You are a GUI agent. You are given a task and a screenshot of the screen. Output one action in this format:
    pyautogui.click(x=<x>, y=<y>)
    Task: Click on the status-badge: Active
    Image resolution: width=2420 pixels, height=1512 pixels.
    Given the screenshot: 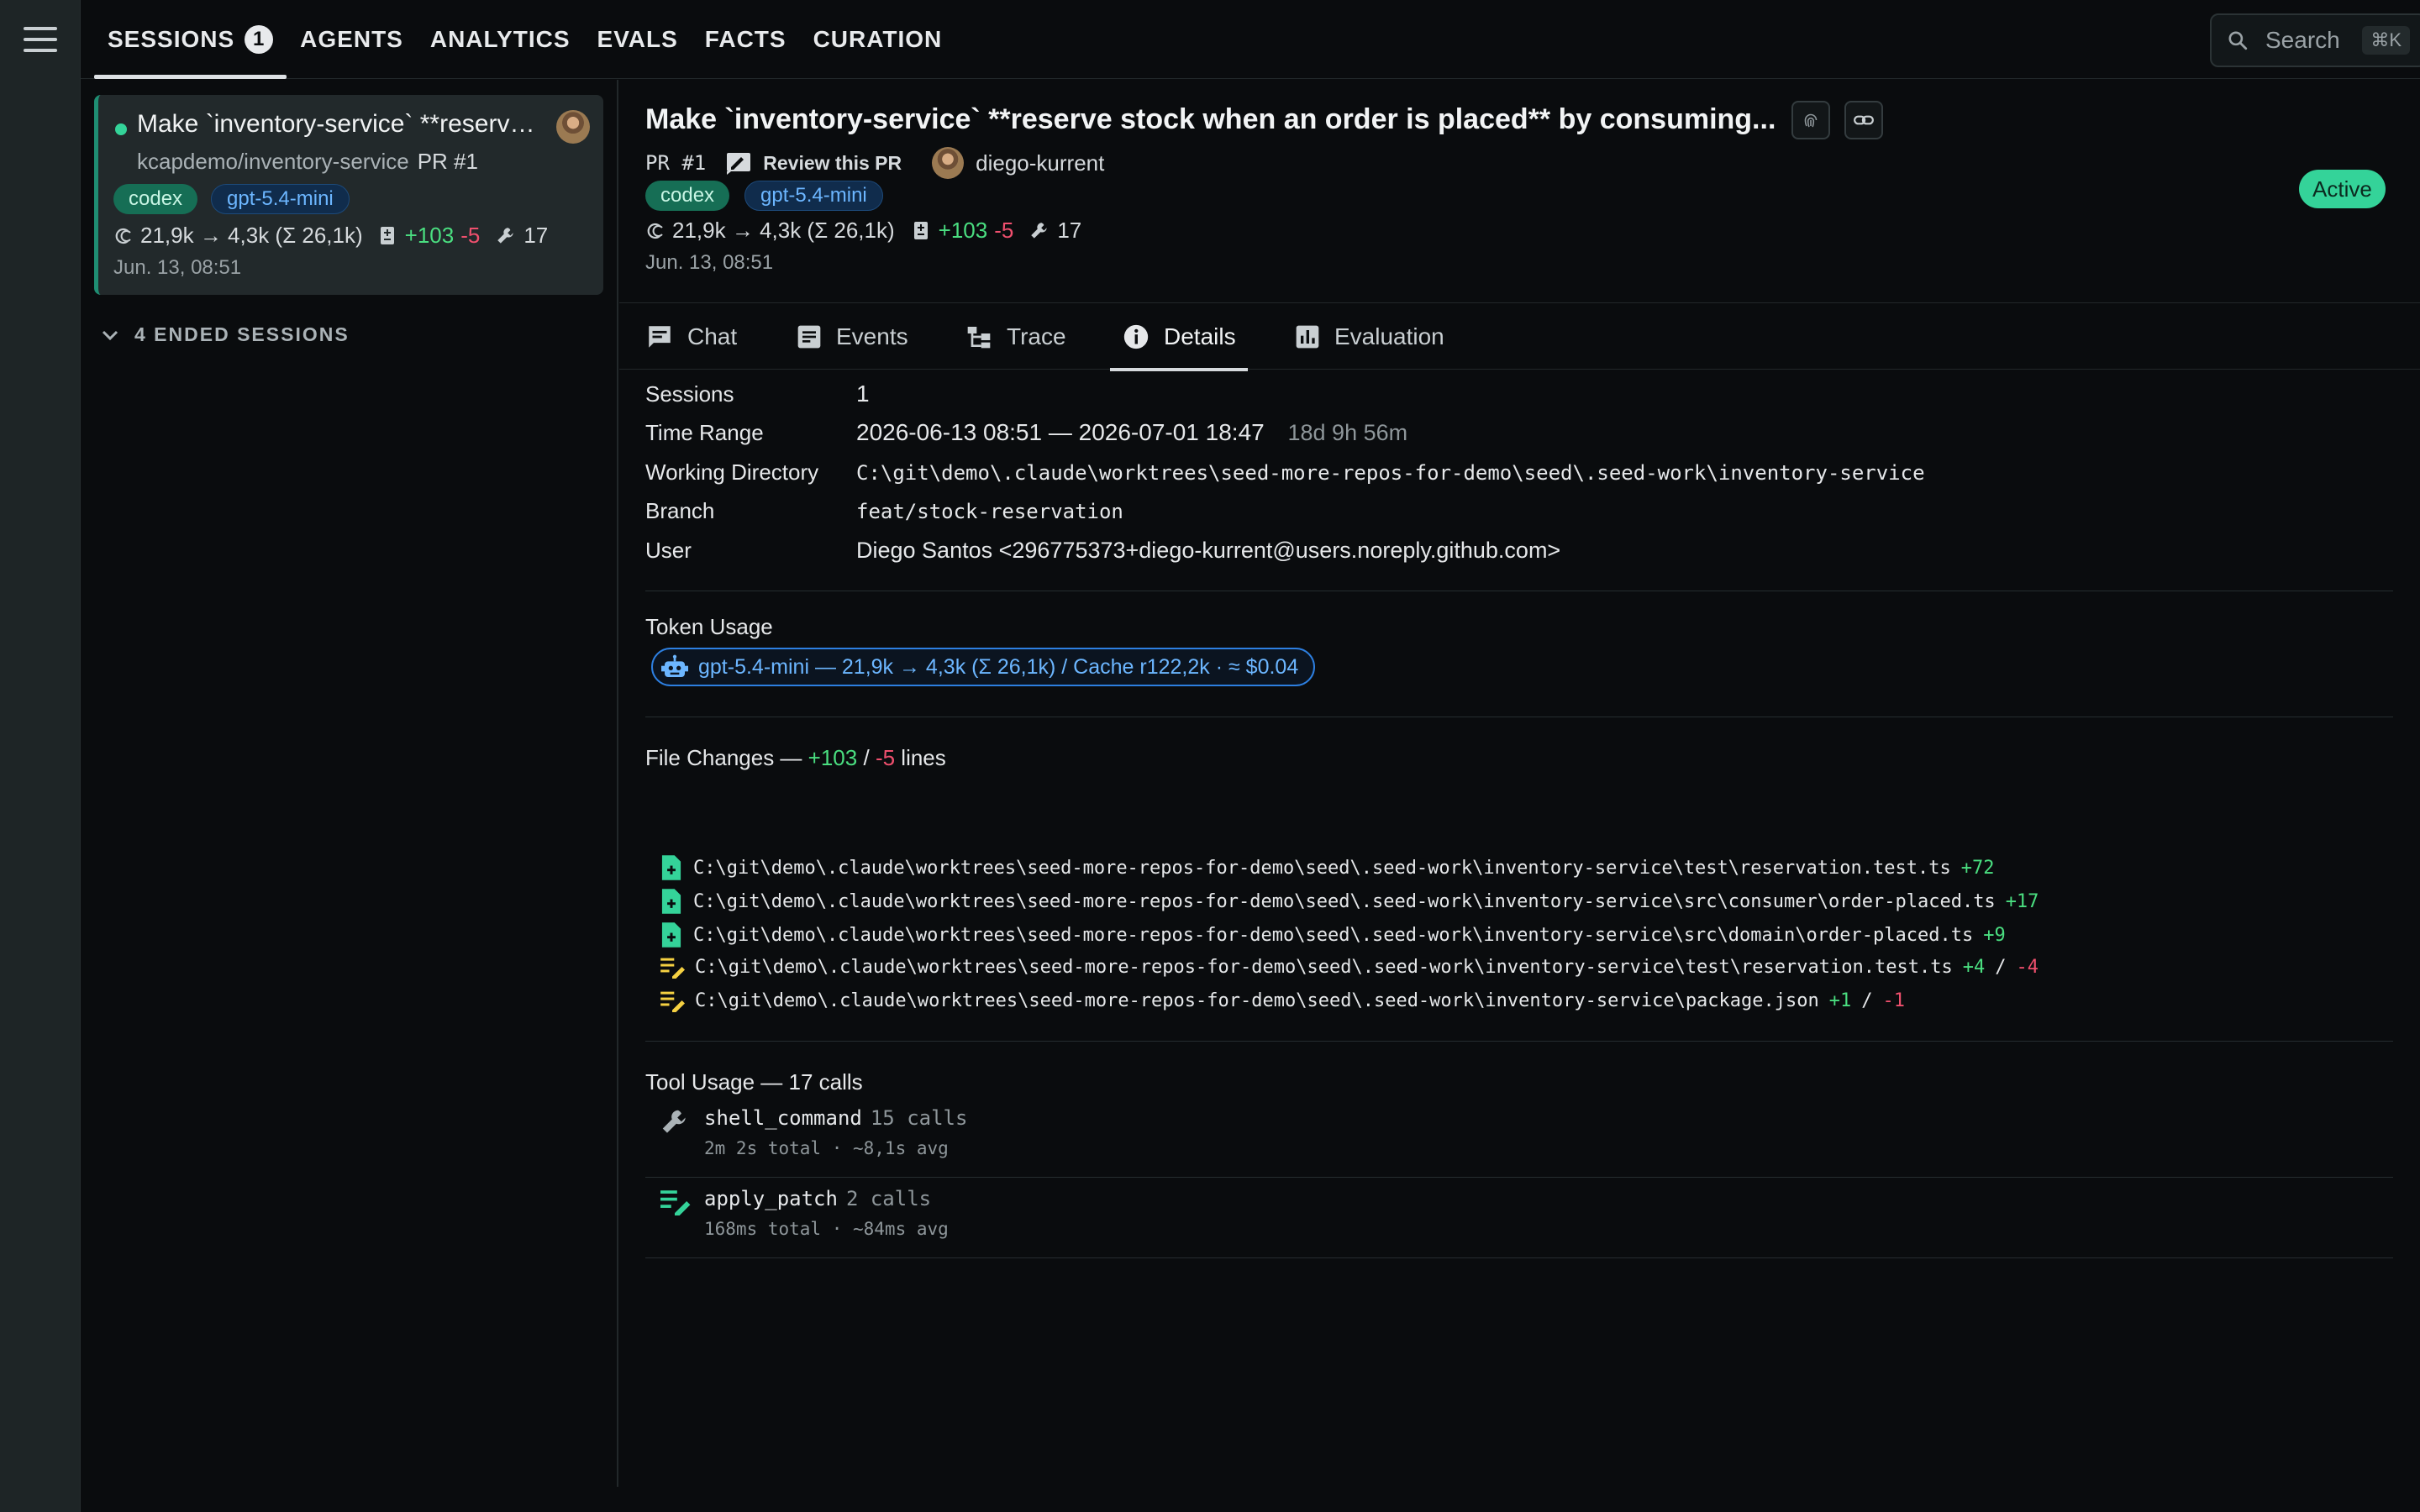 What is the action you would take?
    pyautogui.click(x=2342, y=189)
    